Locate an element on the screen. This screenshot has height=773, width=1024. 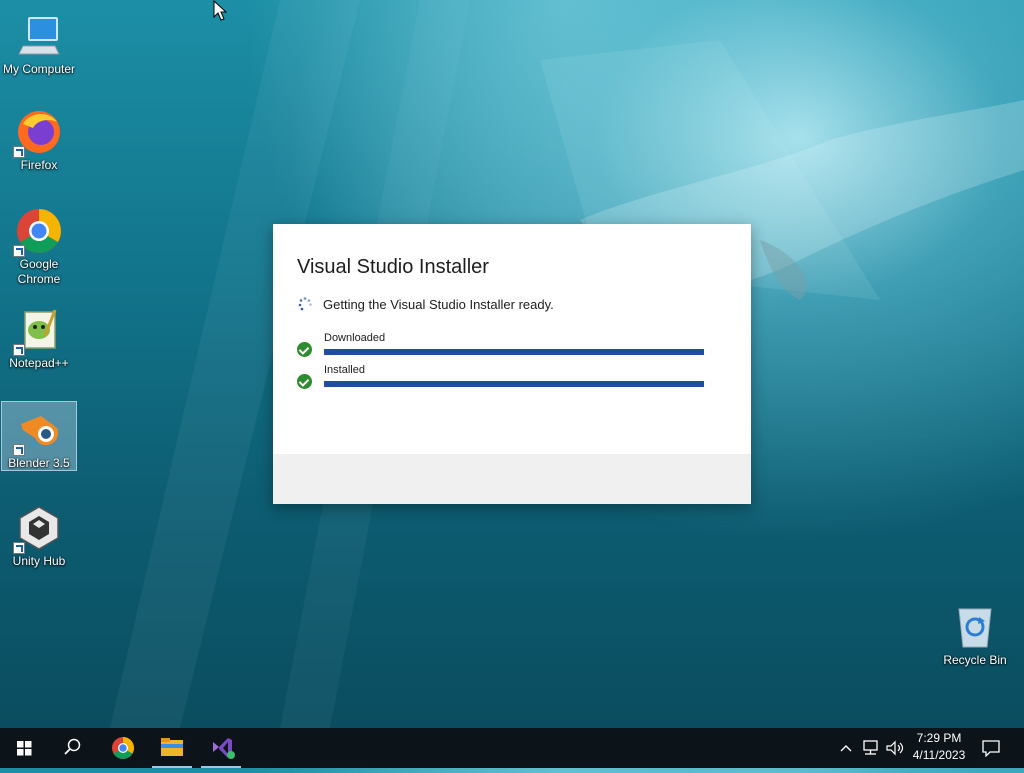
taskbar-file-explorer is located at coordinates (172, 748).